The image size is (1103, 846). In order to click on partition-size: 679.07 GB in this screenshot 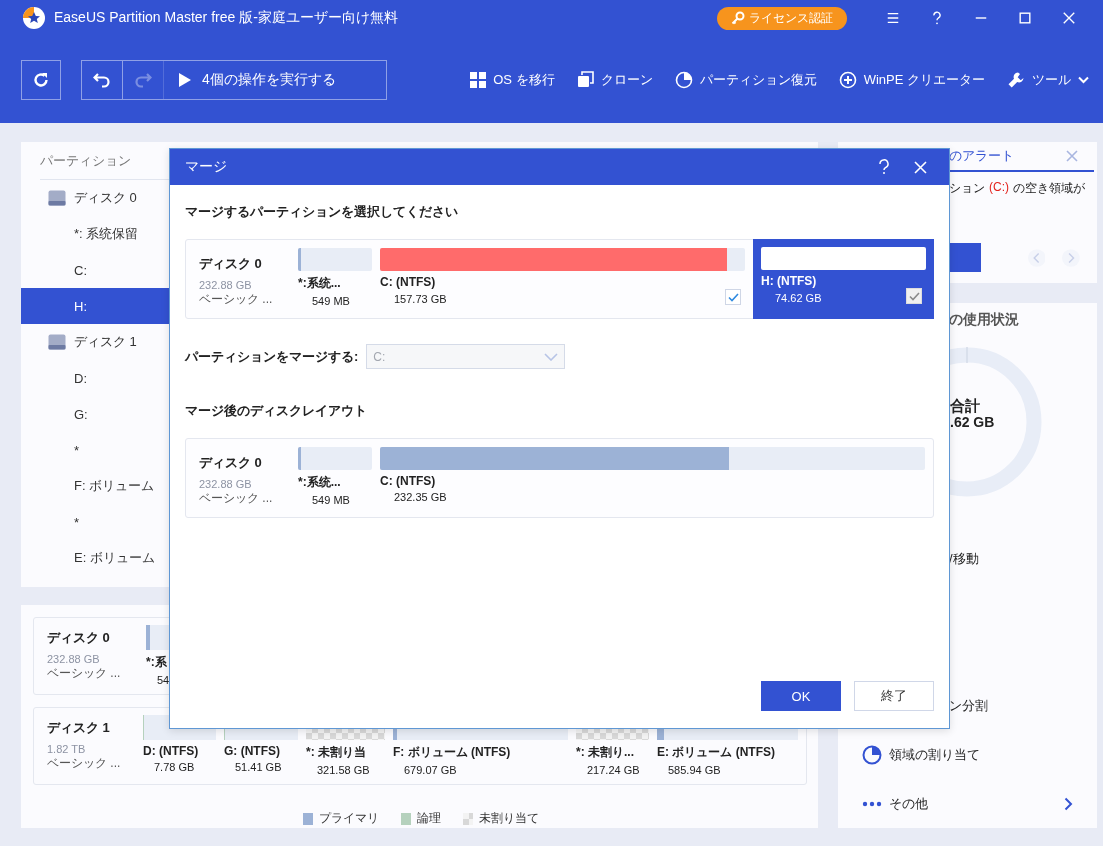, I will do `click(430, 770)`.